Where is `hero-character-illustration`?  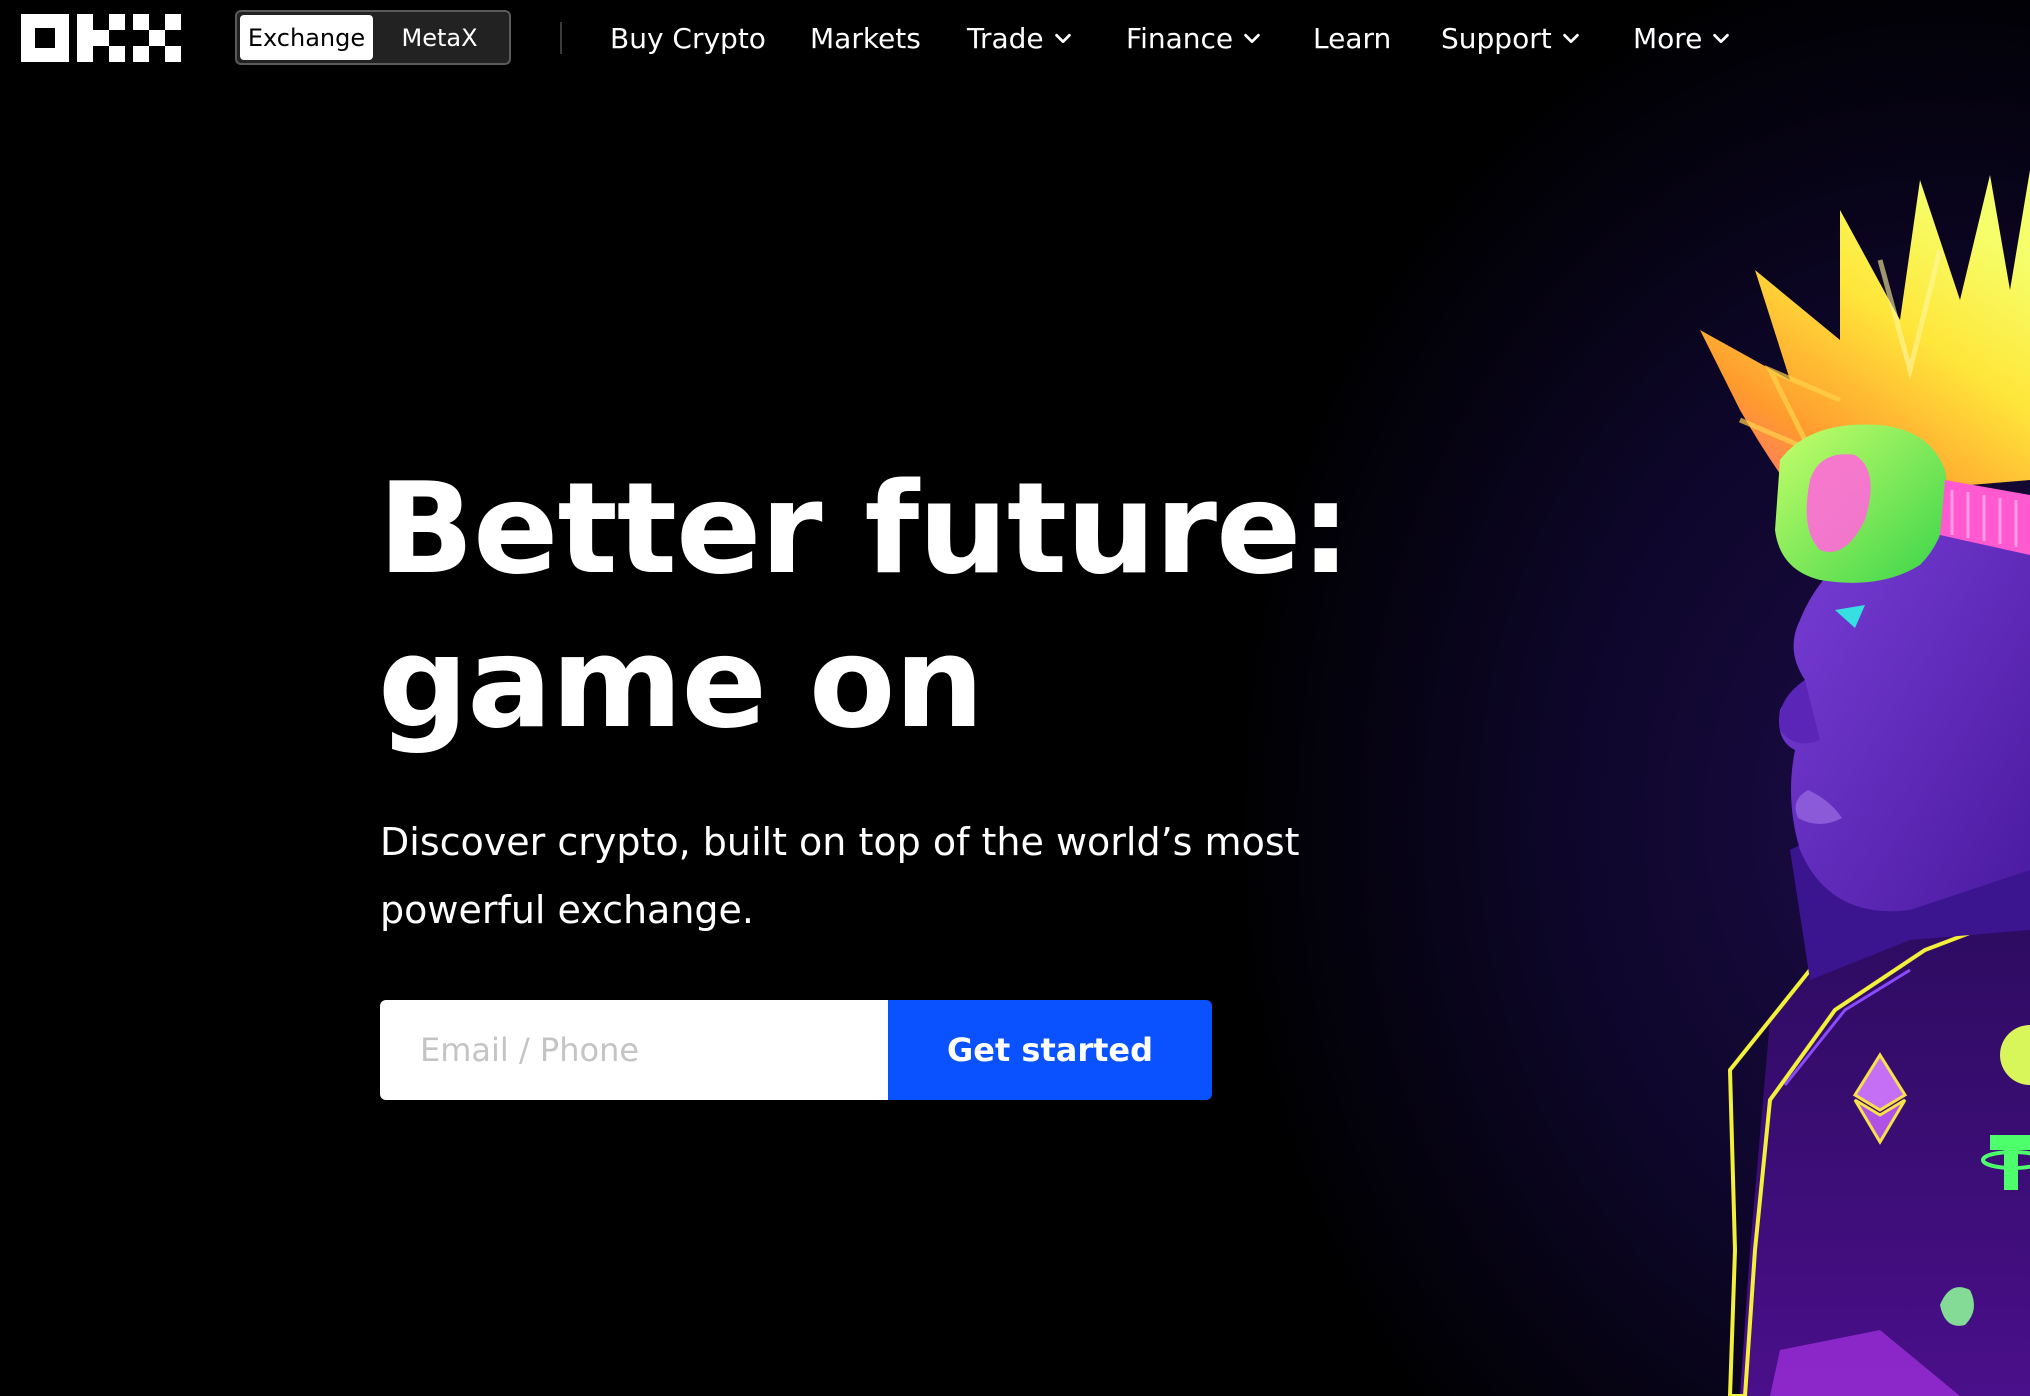
hero-character-illustration is located at coordinates (1865, 783).